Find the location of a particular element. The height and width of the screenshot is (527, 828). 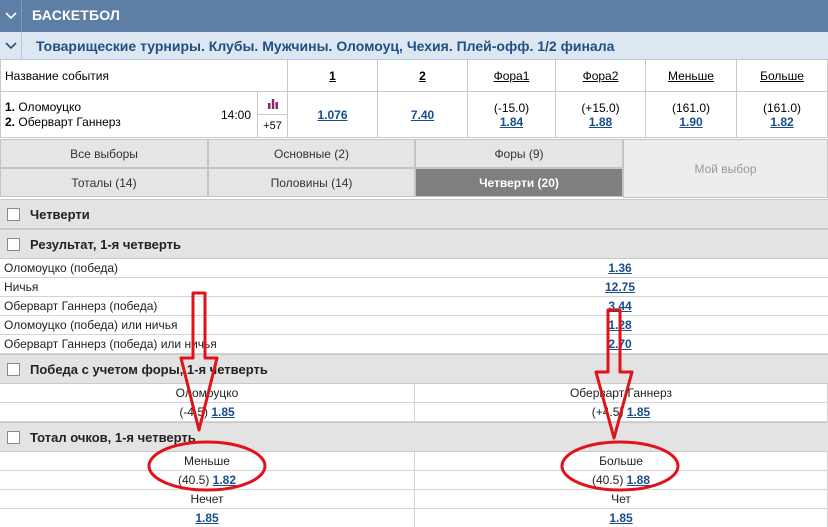

outcome-name: Оберварт Ганнерз (победа) или ничья is located at coordinates (110, 344).